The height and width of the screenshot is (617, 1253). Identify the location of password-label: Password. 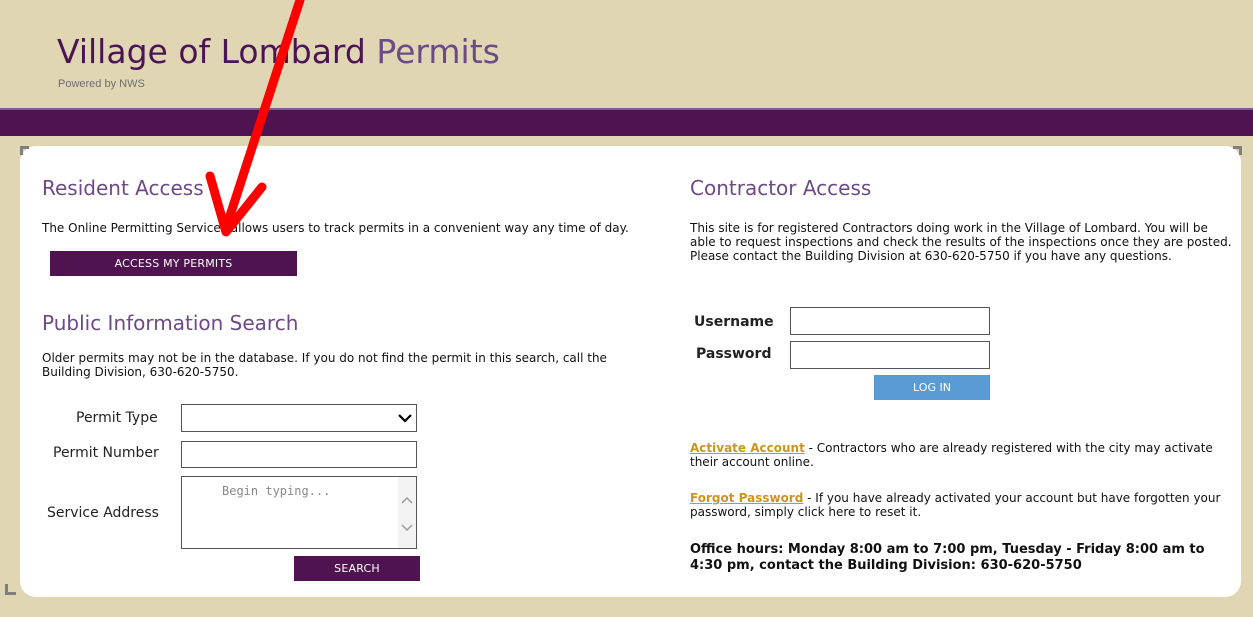
(734, 354).